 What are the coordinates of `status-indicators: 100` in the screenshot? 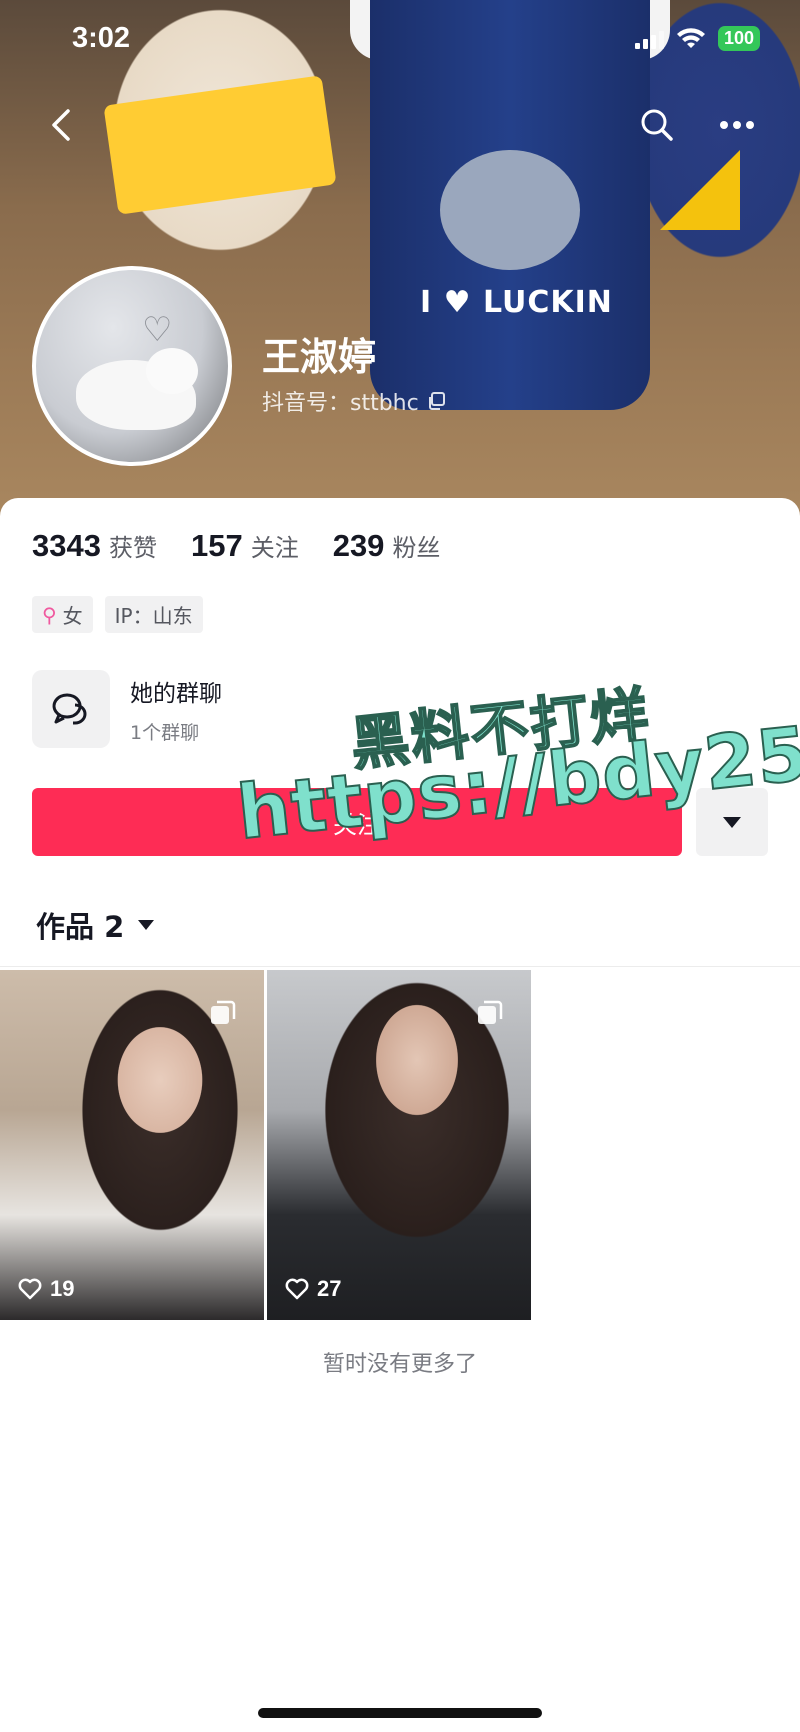 It's located at (697, 38).